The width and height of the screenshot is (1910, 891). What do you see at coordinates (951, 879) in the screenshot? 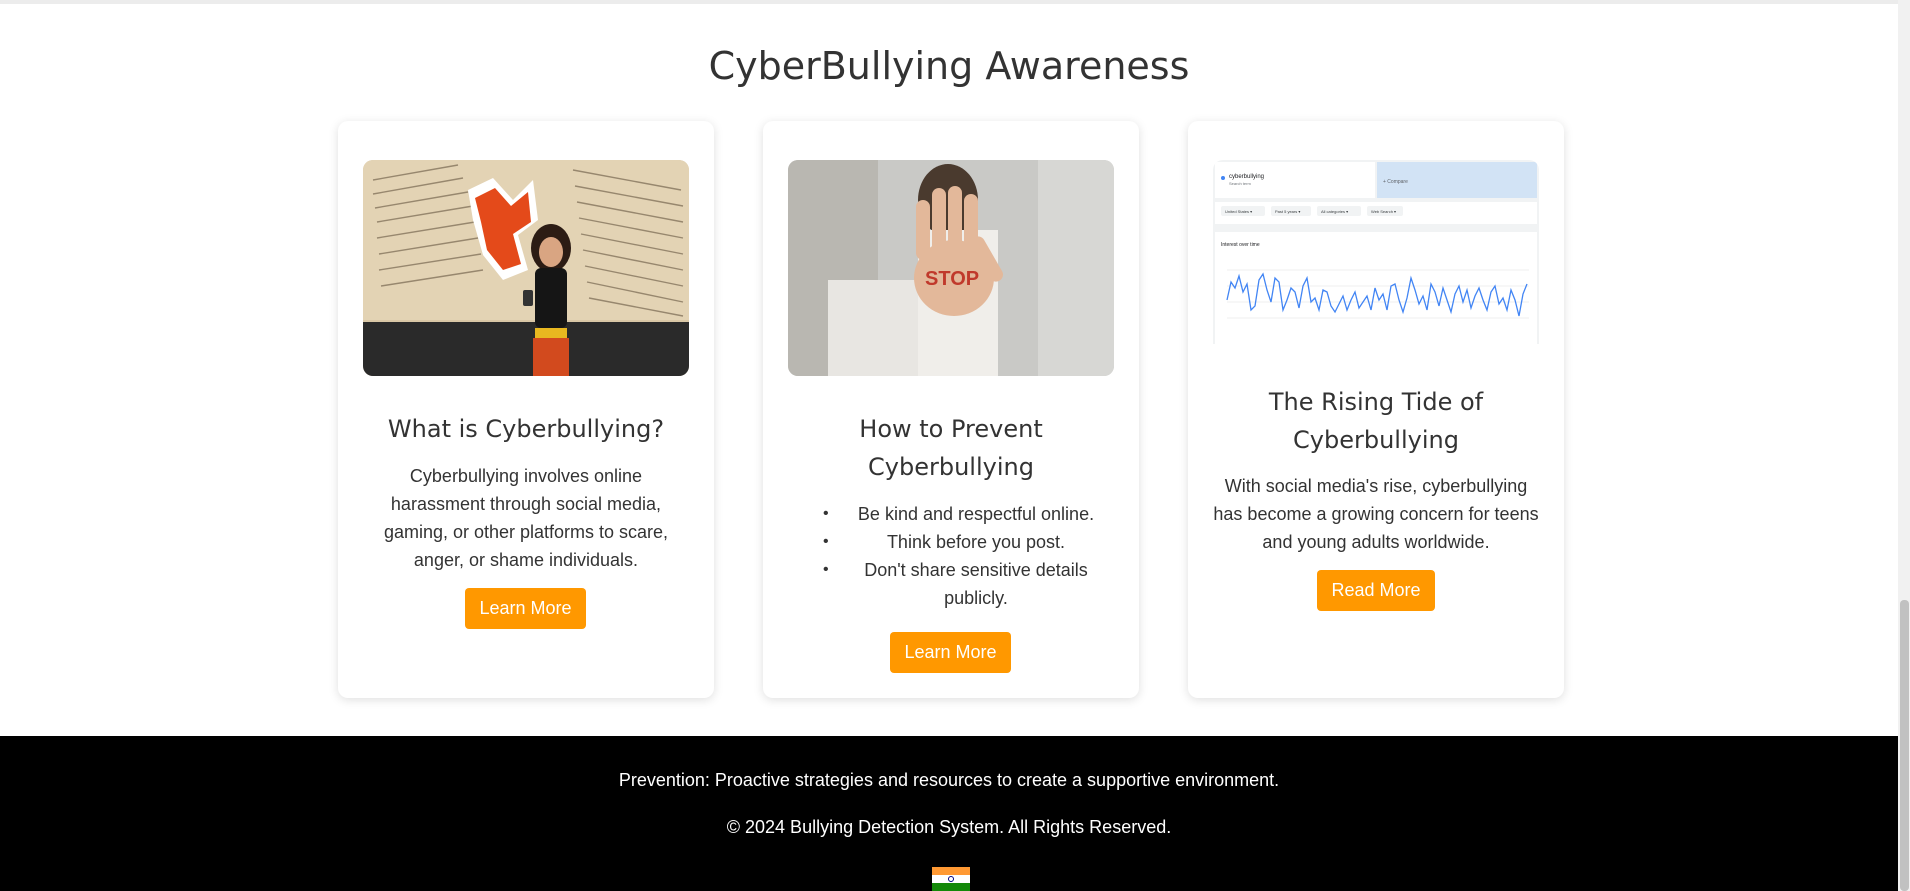
I see `india-flag-icon` at bounding box center [951, 879].